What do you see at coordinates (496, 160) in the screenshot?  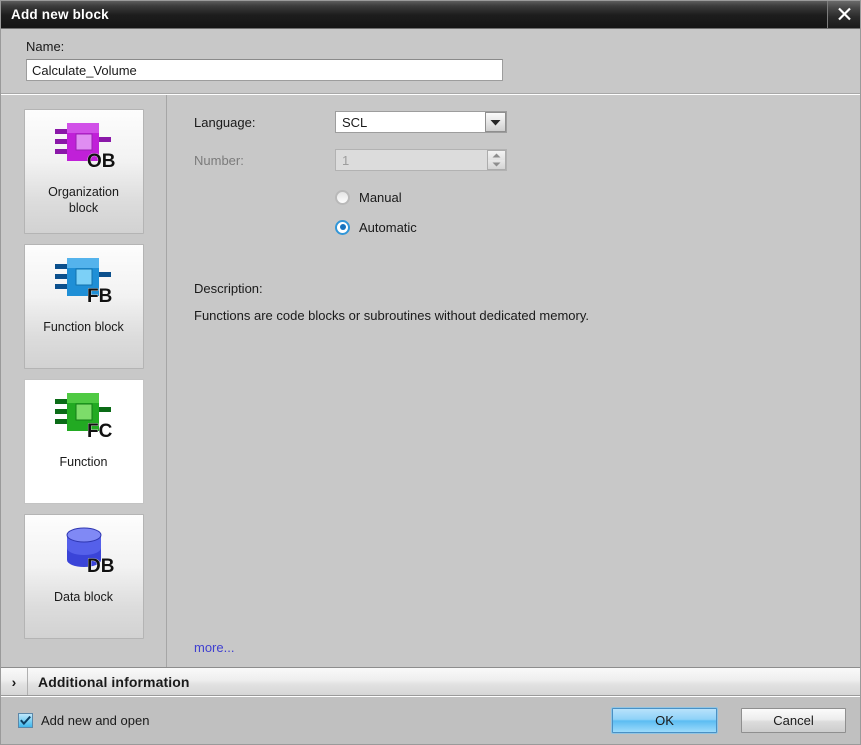 I see `number-spinner-buttons` at bounding box center [496, 160].